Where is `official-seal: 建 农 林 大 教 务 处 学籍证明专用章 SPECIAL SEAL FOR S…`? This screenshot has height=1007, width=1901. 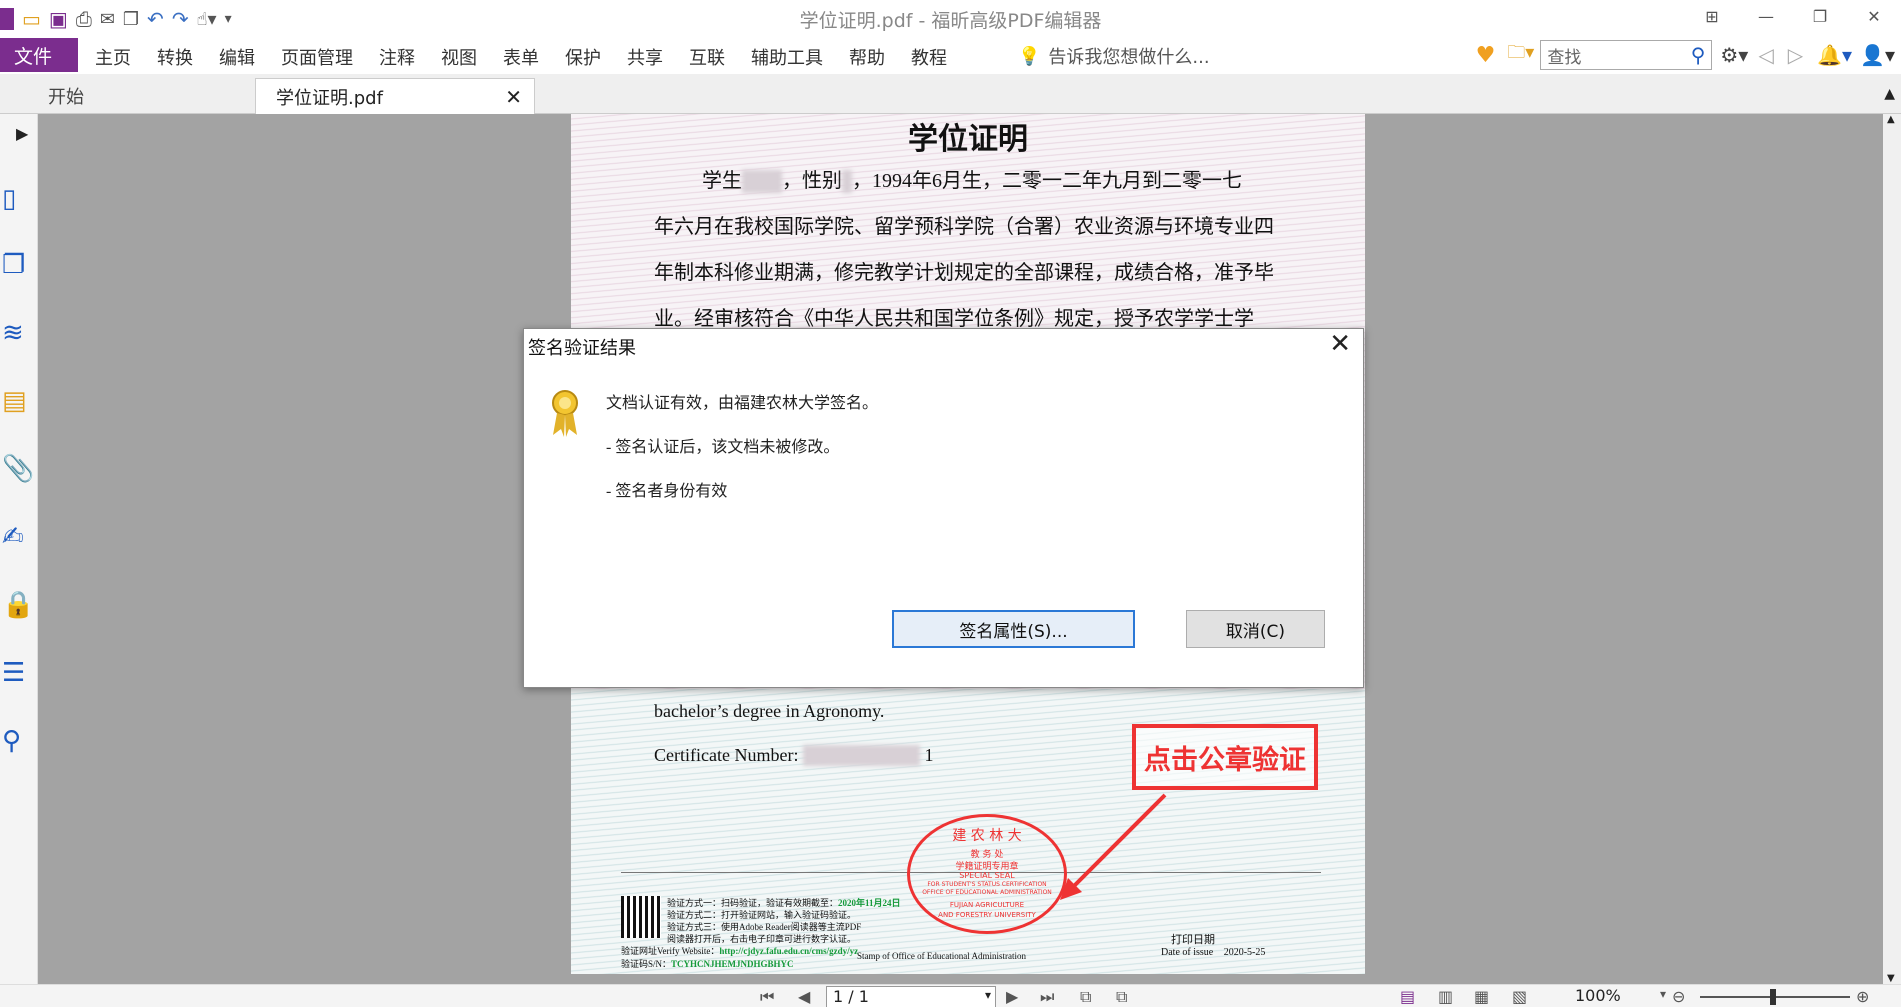 official-seal: 建 农 林 大 教 务 处 学籍证明专用章 SPECIAL SEAL FOR S… is located at coordinates (987, 874).